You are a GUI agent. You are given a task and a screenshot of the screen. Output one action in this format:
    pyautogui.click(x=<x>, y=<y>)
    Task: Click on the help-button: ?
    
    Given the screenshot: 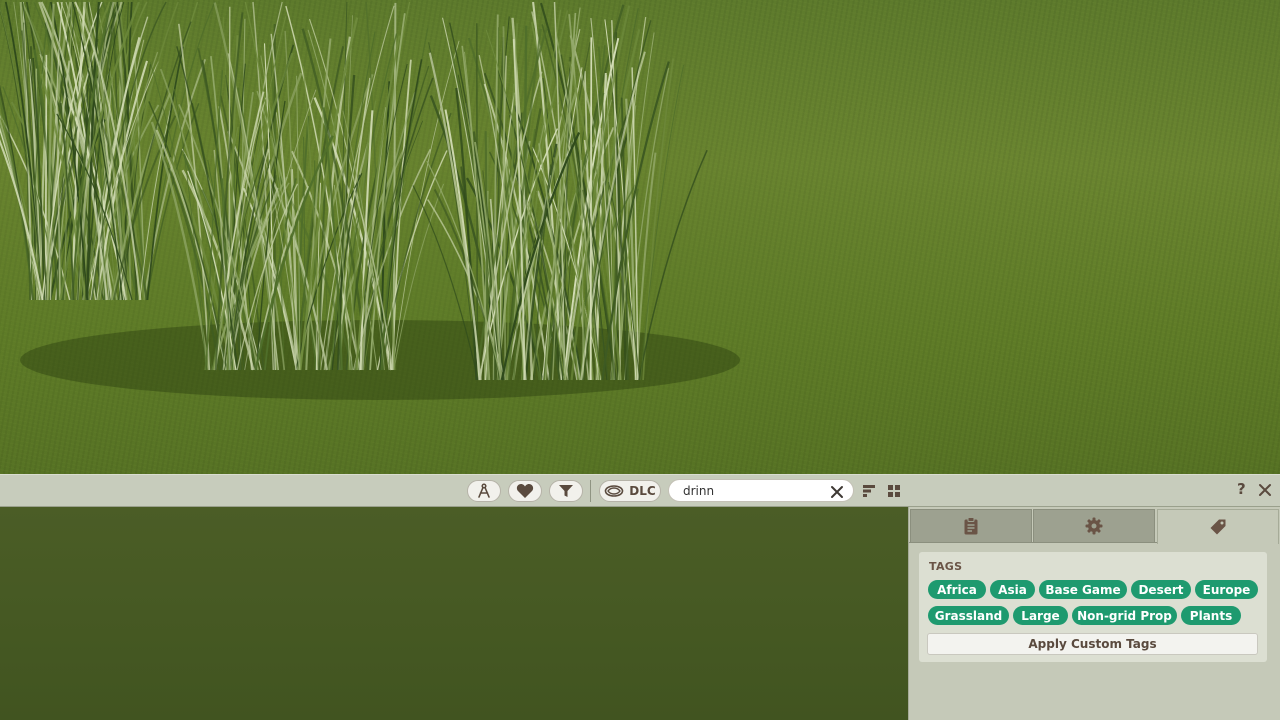 What is the action you would take?
    pyautogui.click(x=1241, y=489)
    